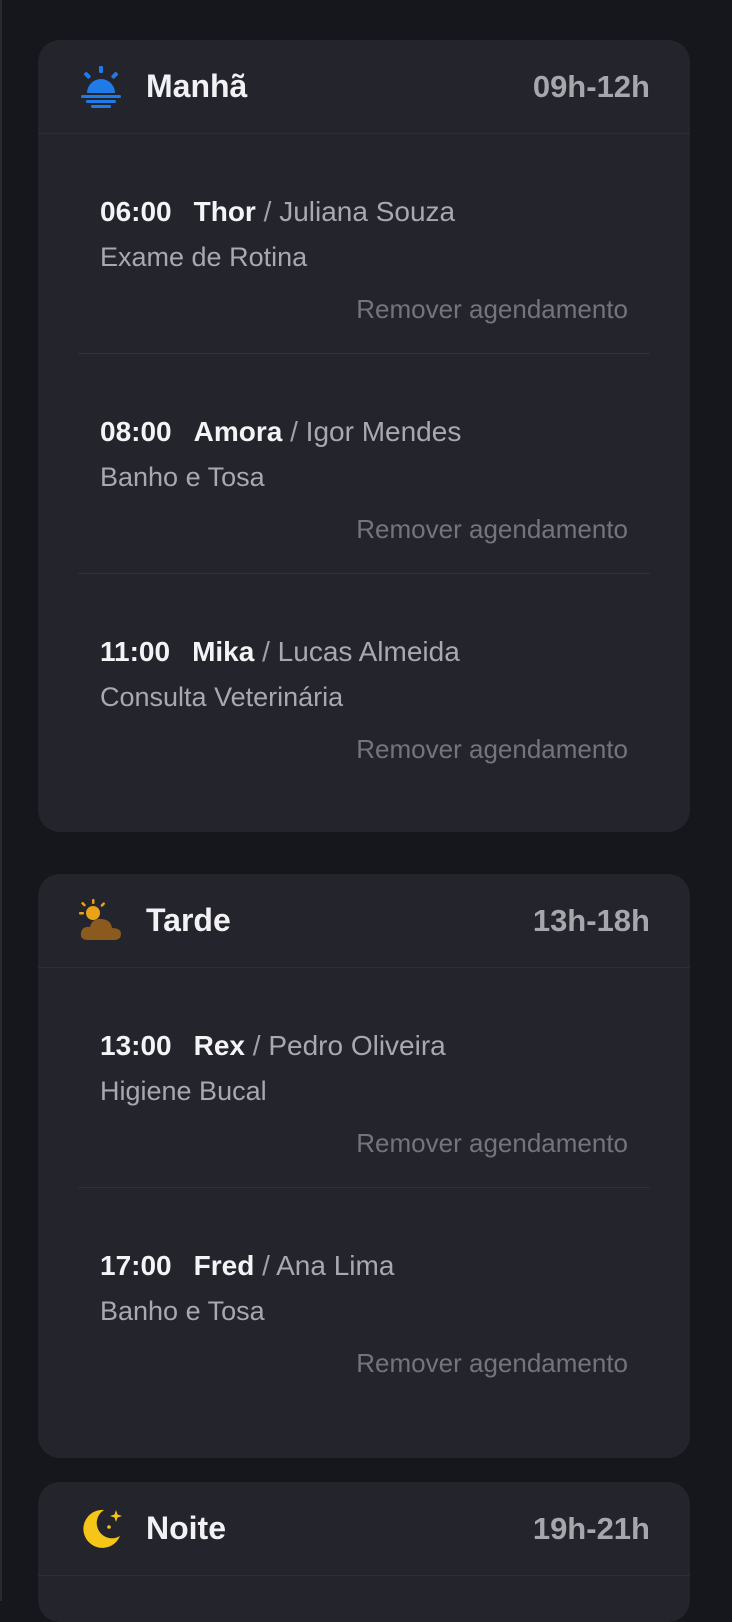 This screenshot has width=732, height=1622. What do you see at coordinates (591, 1528) in the screenshot?
I see `period-range: 19h-21h` at bounding box center [591, 1528].